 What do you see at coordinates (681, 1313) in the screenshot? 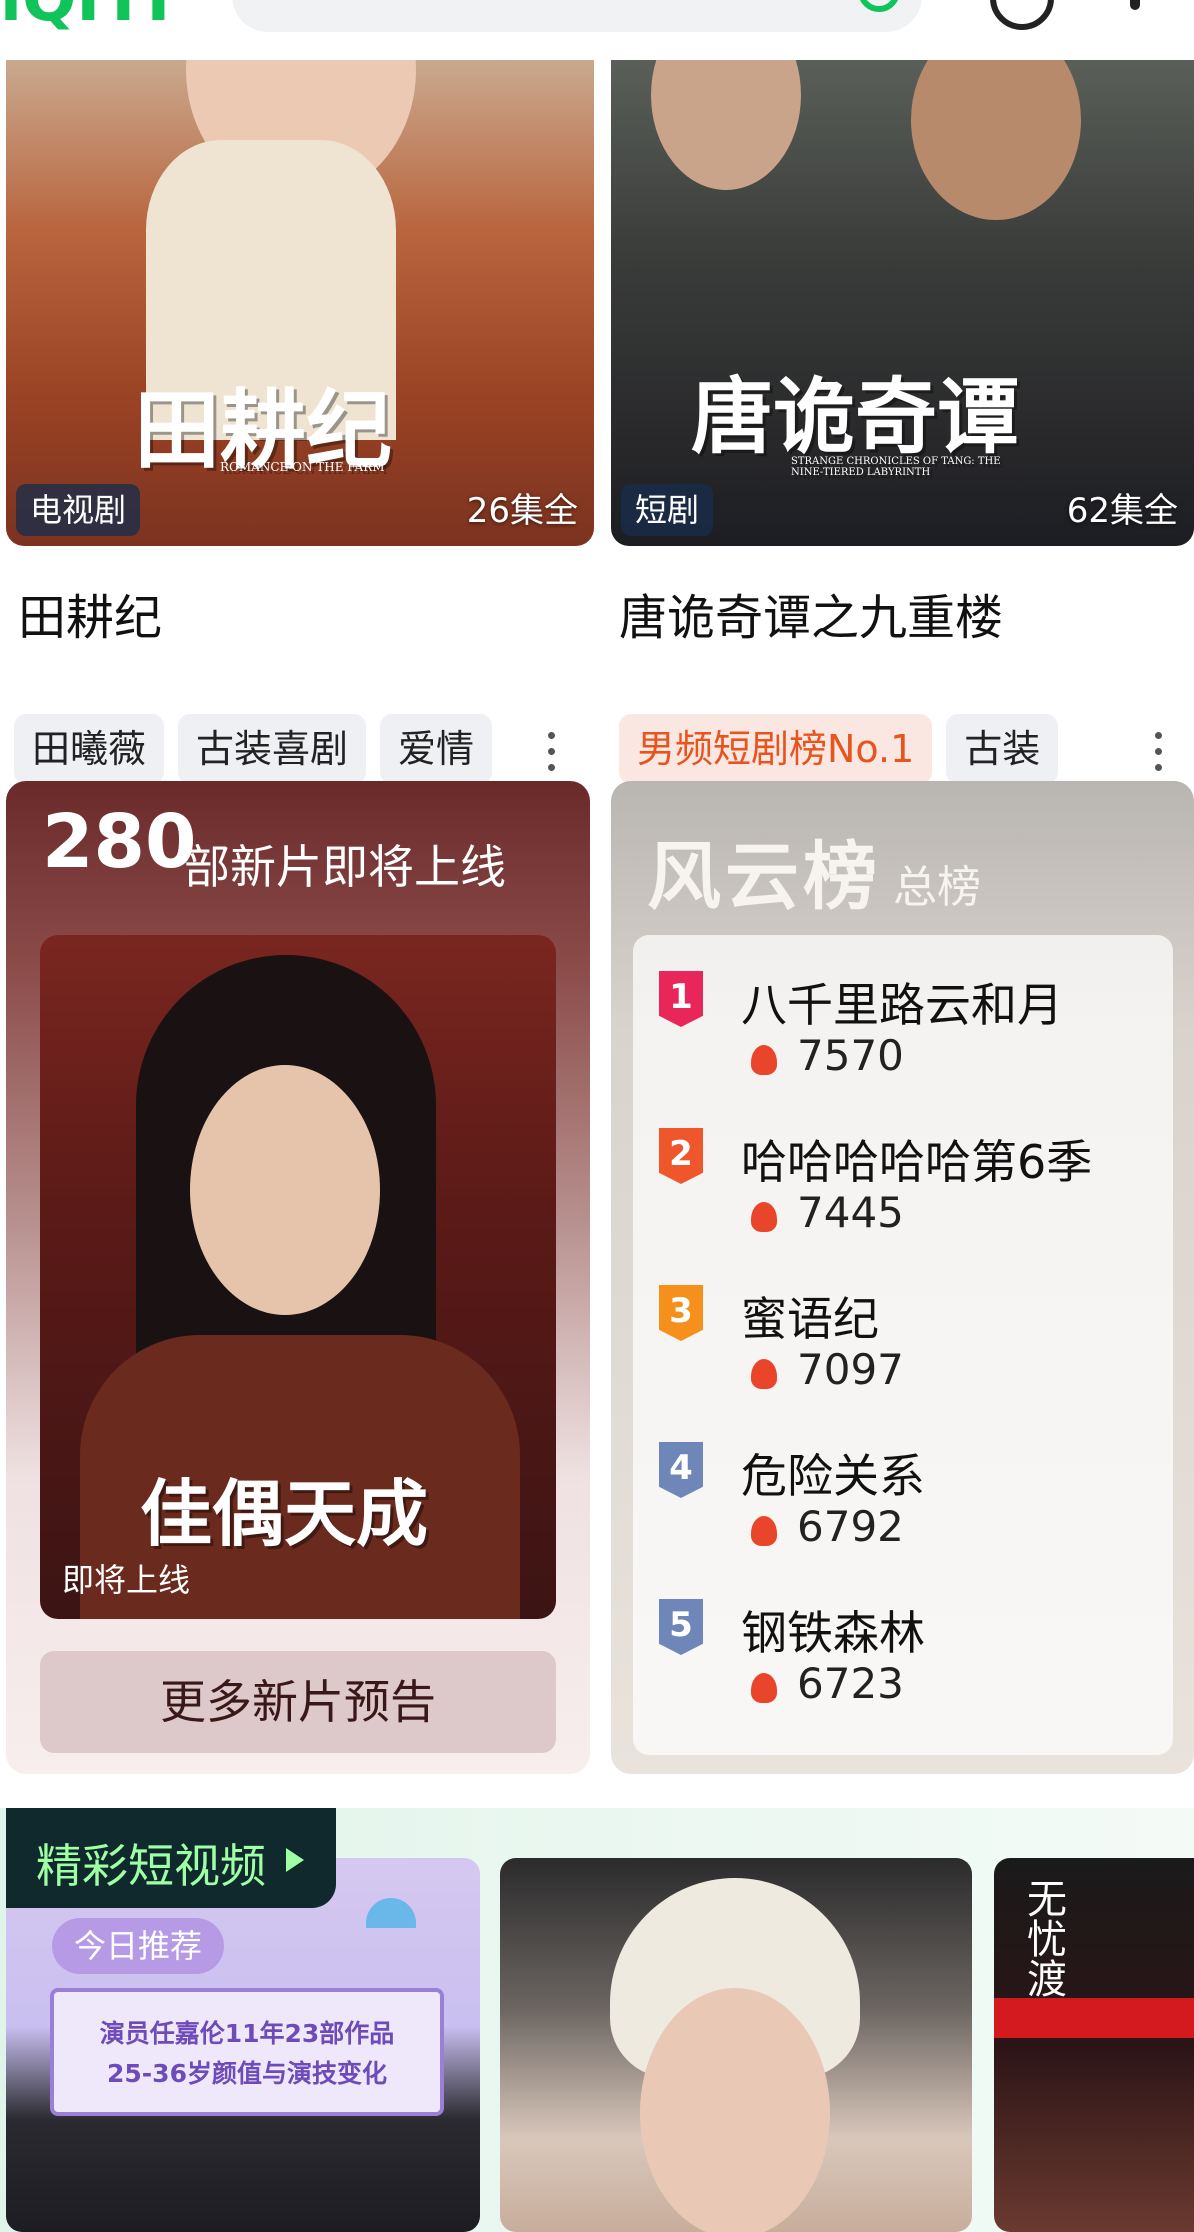
I see `rank-badge: 3` at bounding box center [681, 1313].